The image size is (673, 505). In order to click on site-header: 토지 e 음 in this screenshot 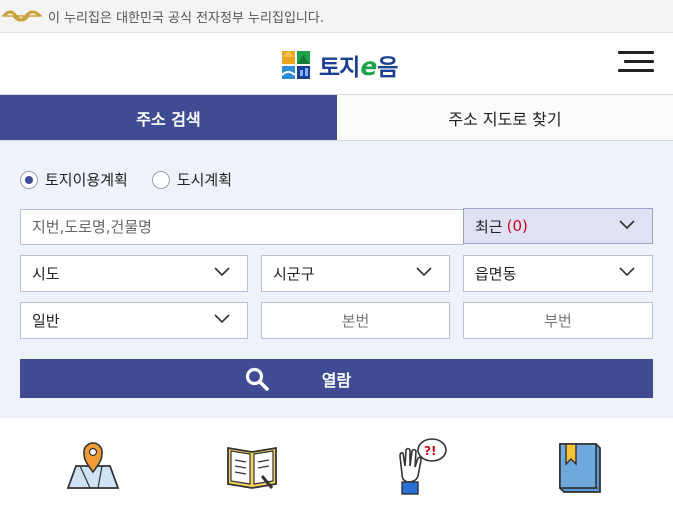, I will do `click(336, 64)`.